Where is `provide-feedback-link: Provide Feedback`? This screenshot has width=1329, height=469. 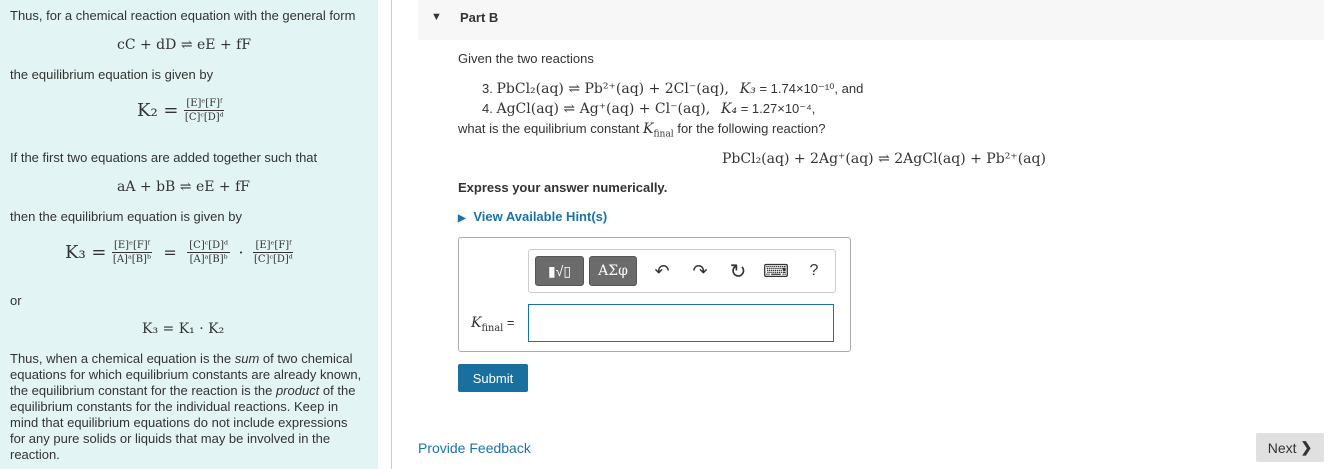
provide-feedback-link: Provide Feedback is located at coordinates (474, 448).